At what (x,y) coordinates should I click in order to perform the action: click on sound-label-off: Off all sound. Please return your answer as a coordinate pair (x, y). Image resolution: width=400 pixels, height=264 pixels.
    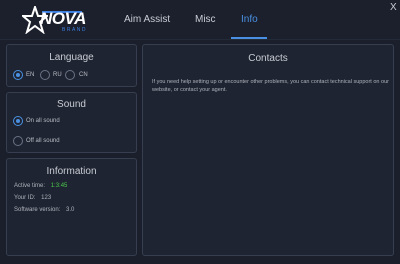
    Looking at the image, I should click on (43, 141).